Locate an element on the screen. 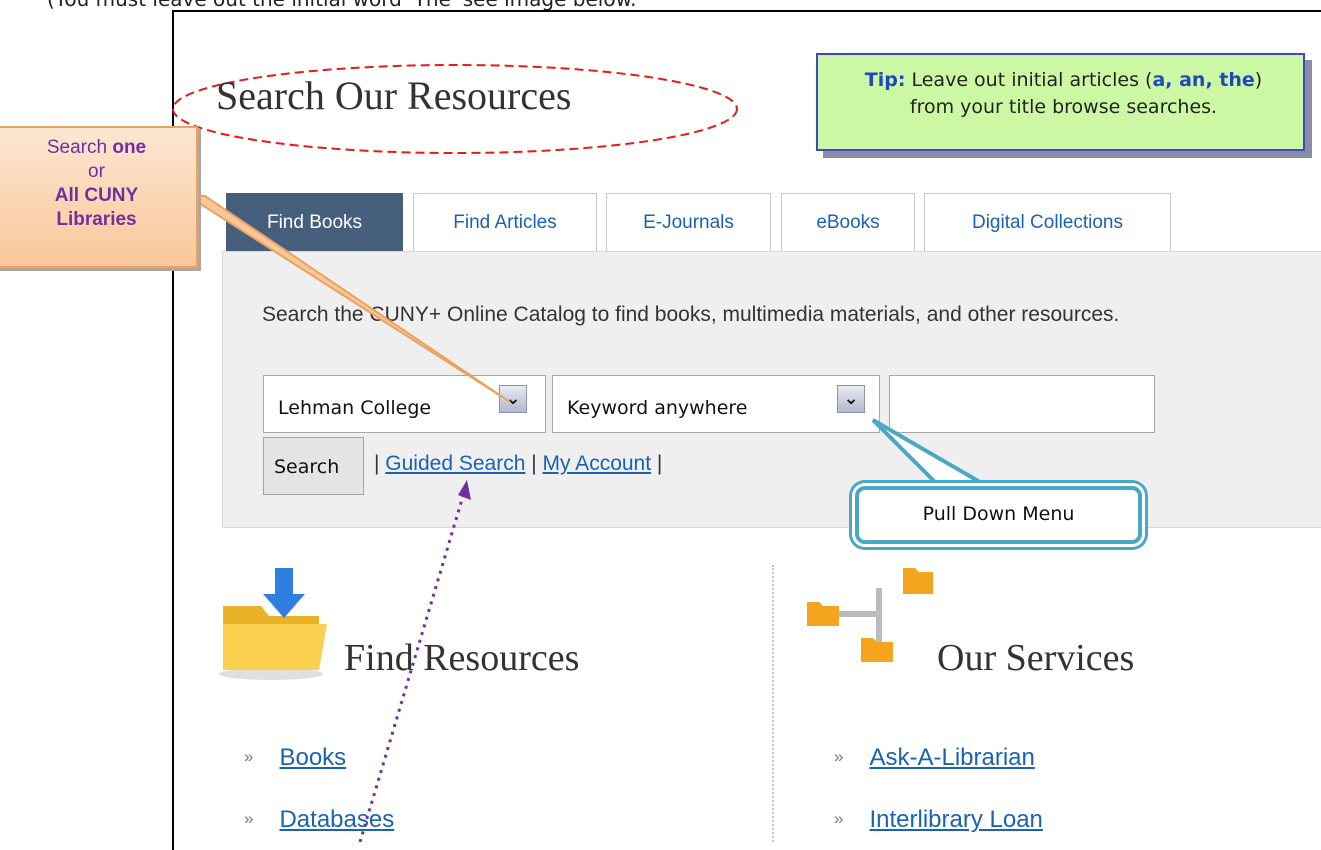  callout-left-line1: Search is located at coordinates (79, 147).